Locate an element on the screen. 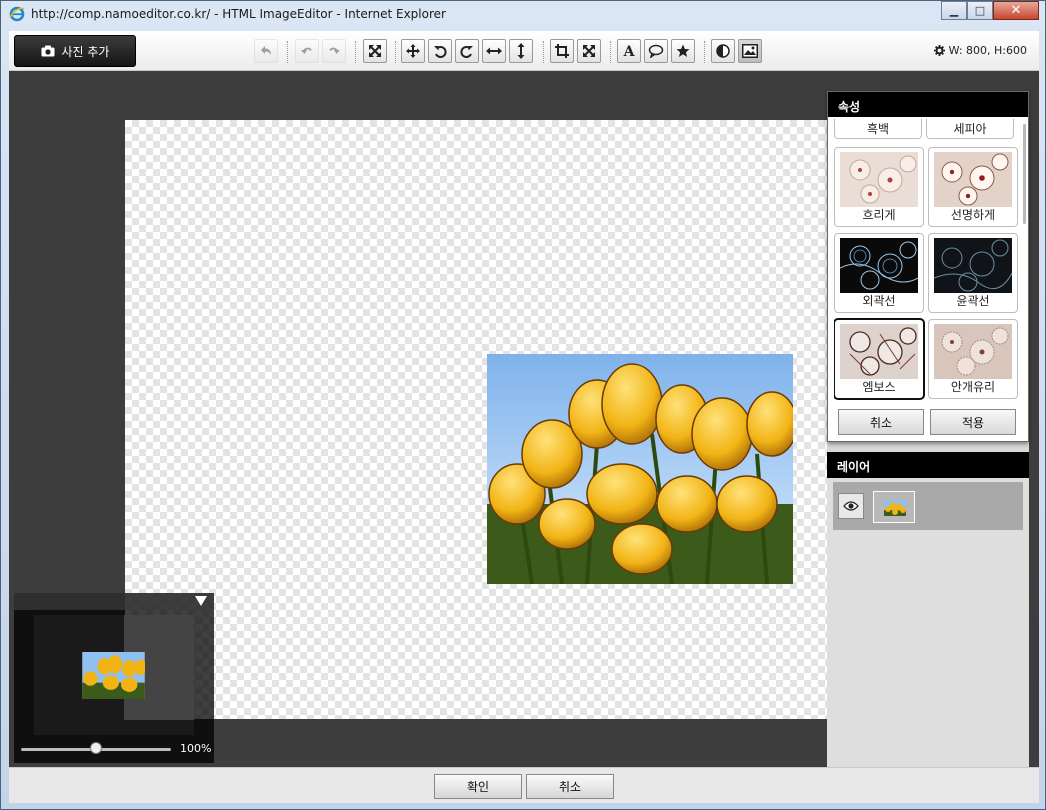 The height and width of the screenshot is (810, 1046). layers-panel: 레이어 is located at coordinates (928, 609).